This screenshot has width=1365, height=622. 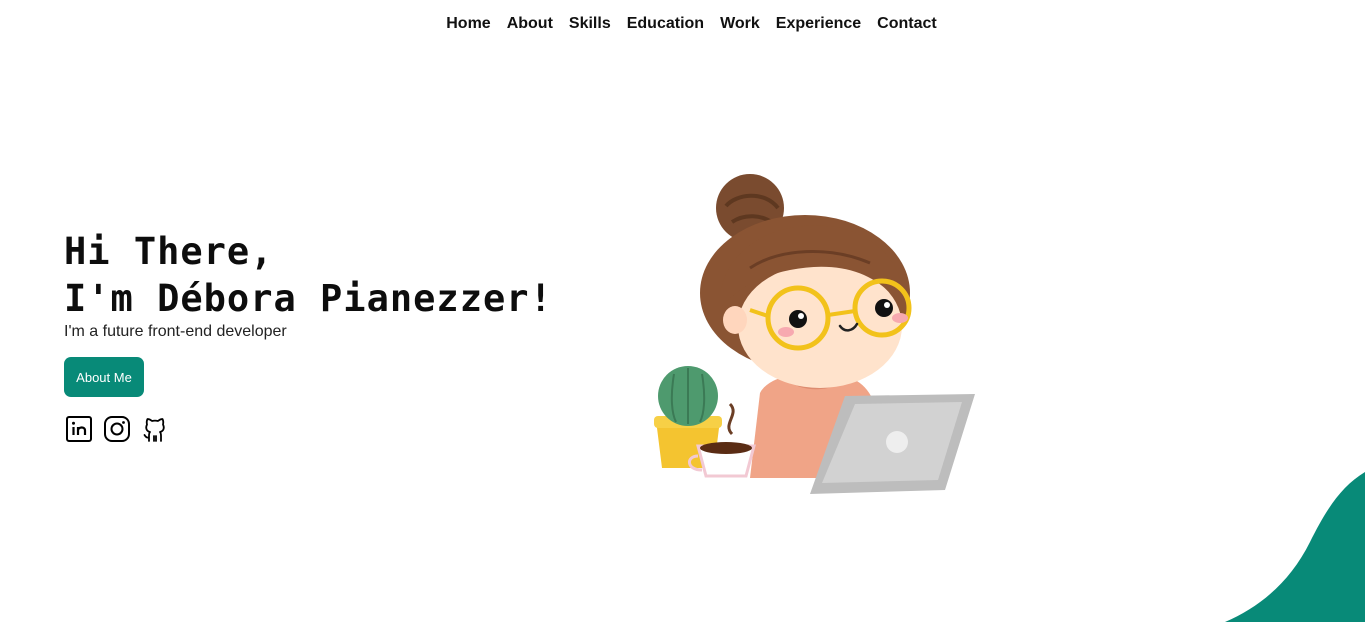 I want to click on nav-item-work: Work, so click(x=740, y=24).